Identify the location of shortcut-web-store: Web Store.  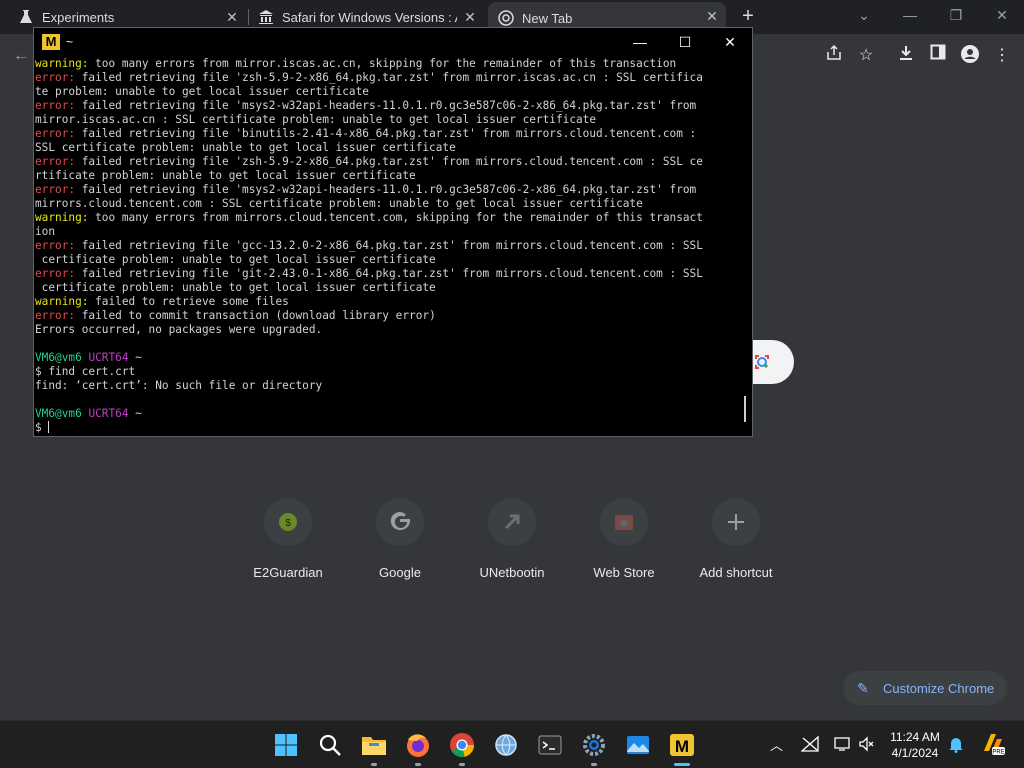
(624, 539).